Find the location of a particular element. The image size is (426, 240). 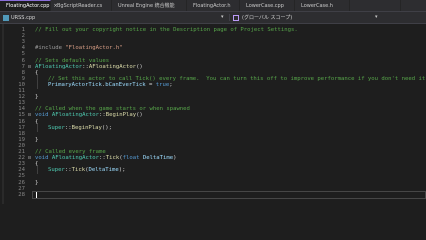

tab-bgscriptreader-cs: BgScriptReader.cs is located at coordinates (81, 5).